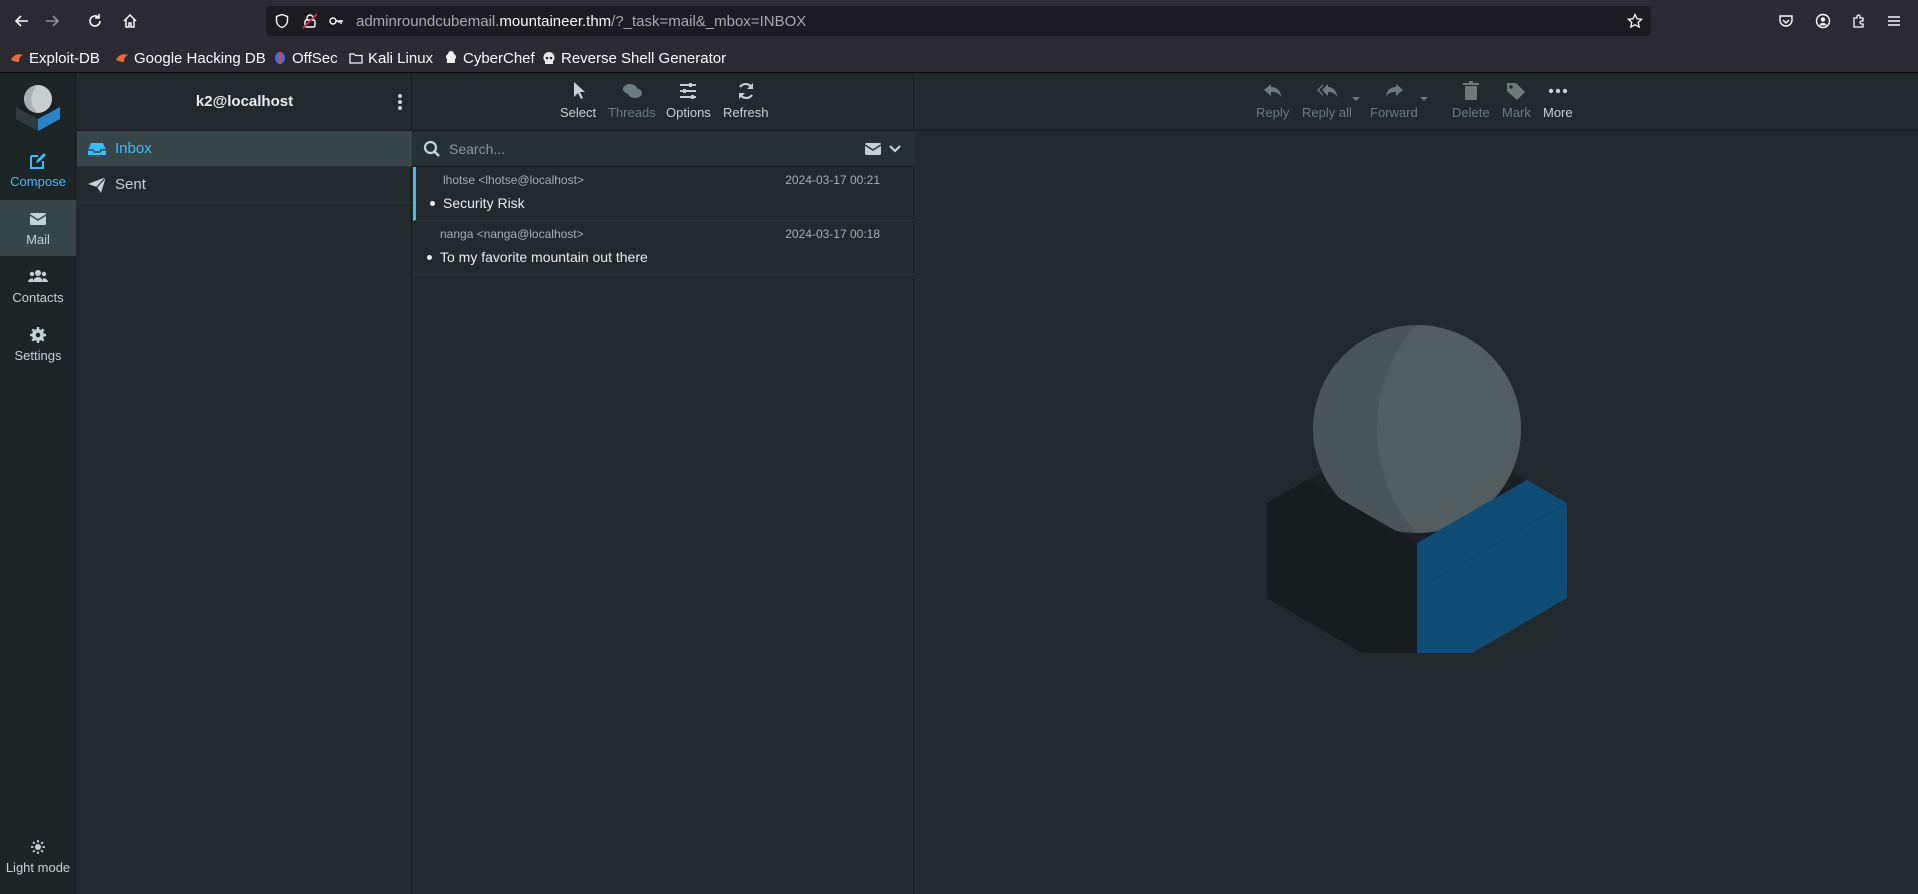 The width and height of the screenshot is (1918, 894). I want to click on reload-icon, so click(95, 21).